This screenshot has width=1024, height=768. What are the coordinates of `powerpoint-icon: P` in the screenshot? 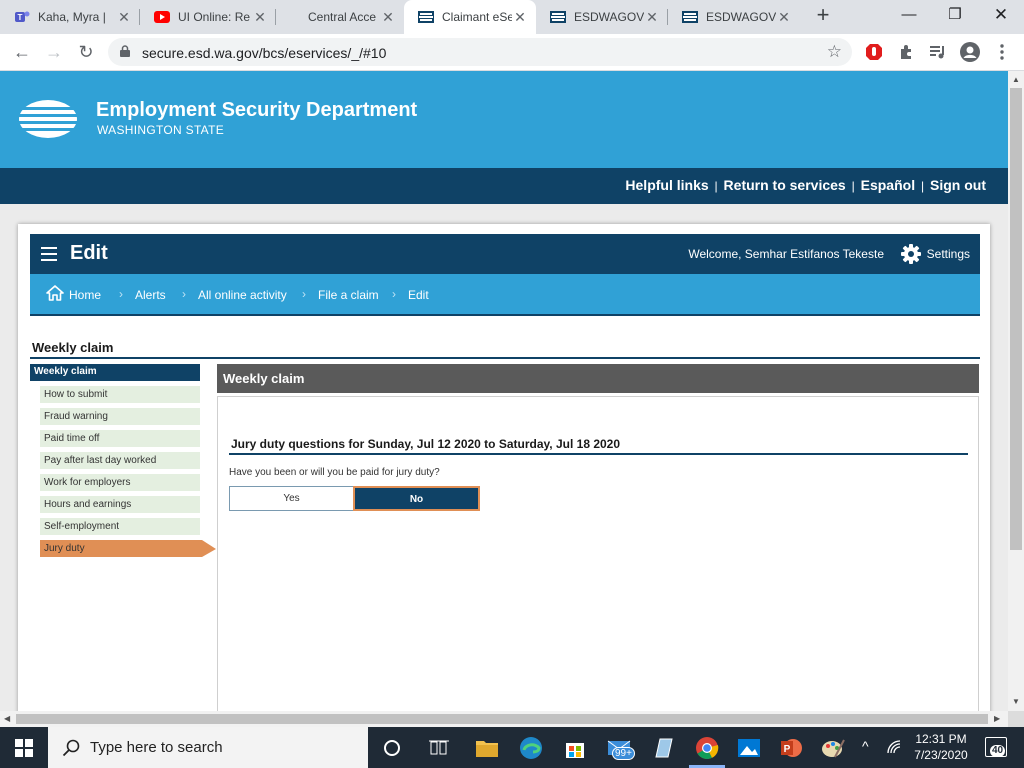 It's located at (791, 748).